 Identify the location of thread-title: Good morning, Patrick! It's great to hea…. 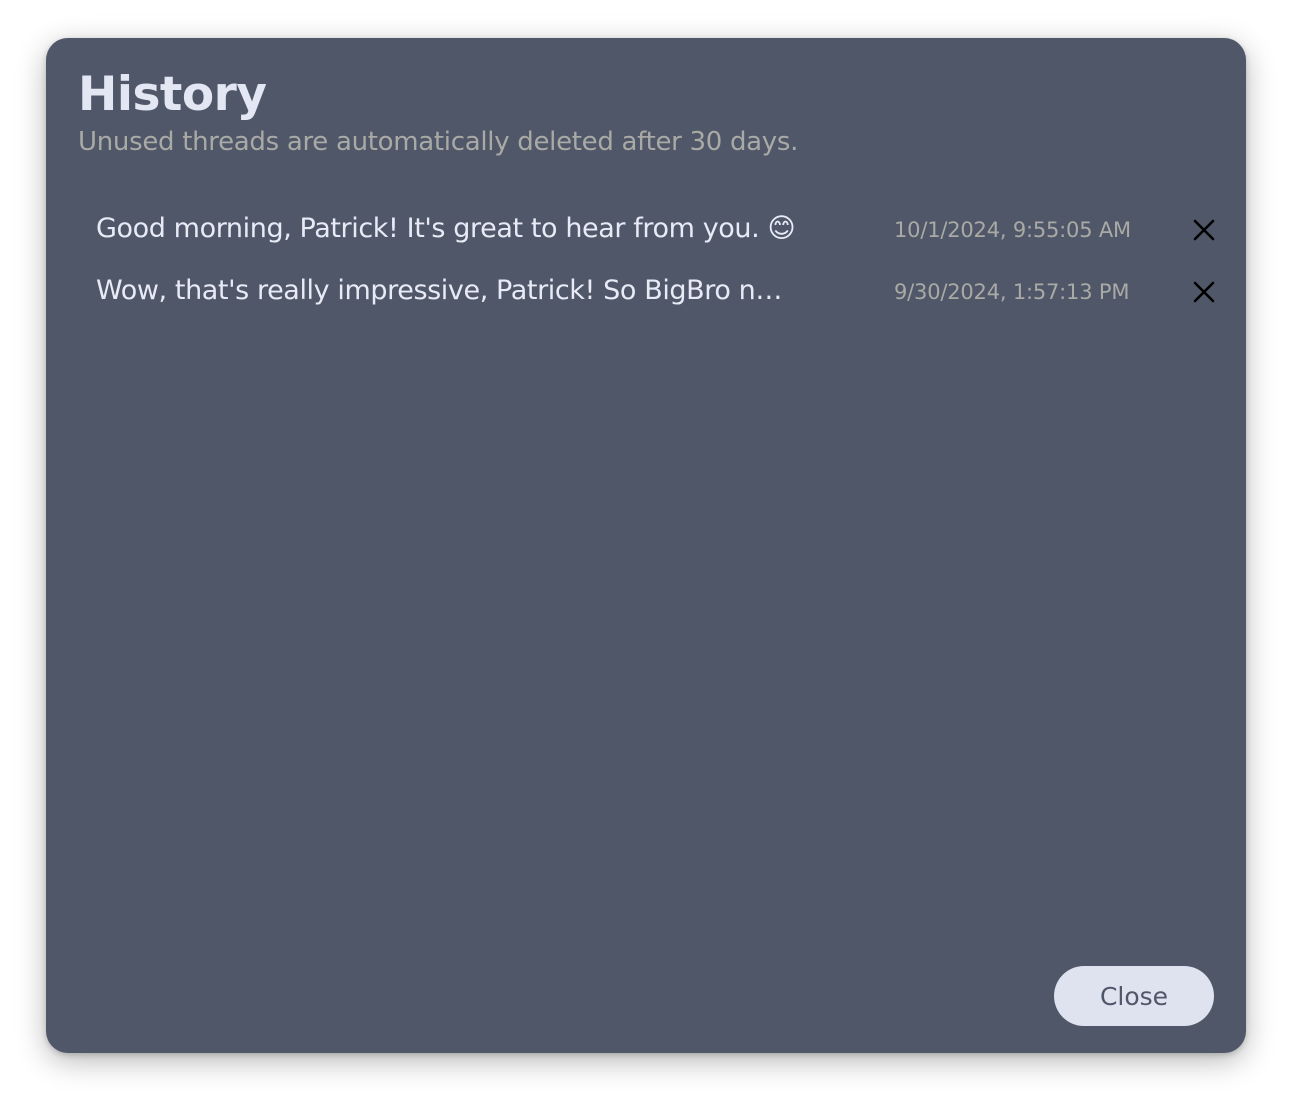
(446, 229).